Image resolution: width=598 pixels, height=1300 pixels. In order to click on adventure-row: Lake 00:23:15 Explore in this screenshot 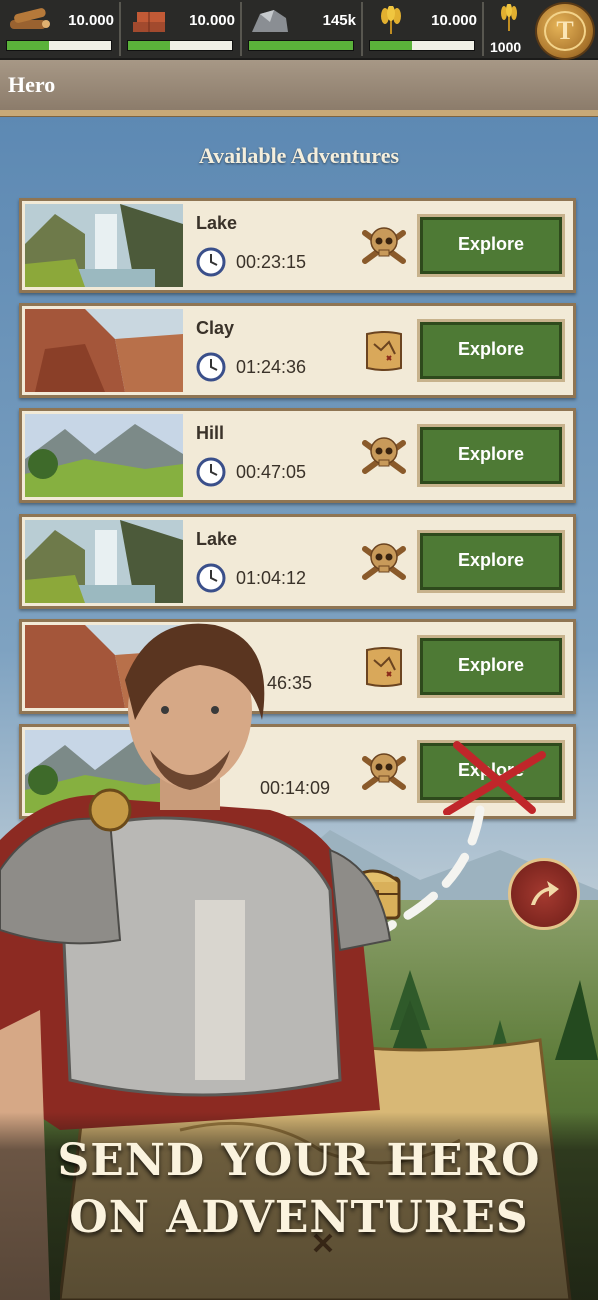, I will do `click(297, 245)`.